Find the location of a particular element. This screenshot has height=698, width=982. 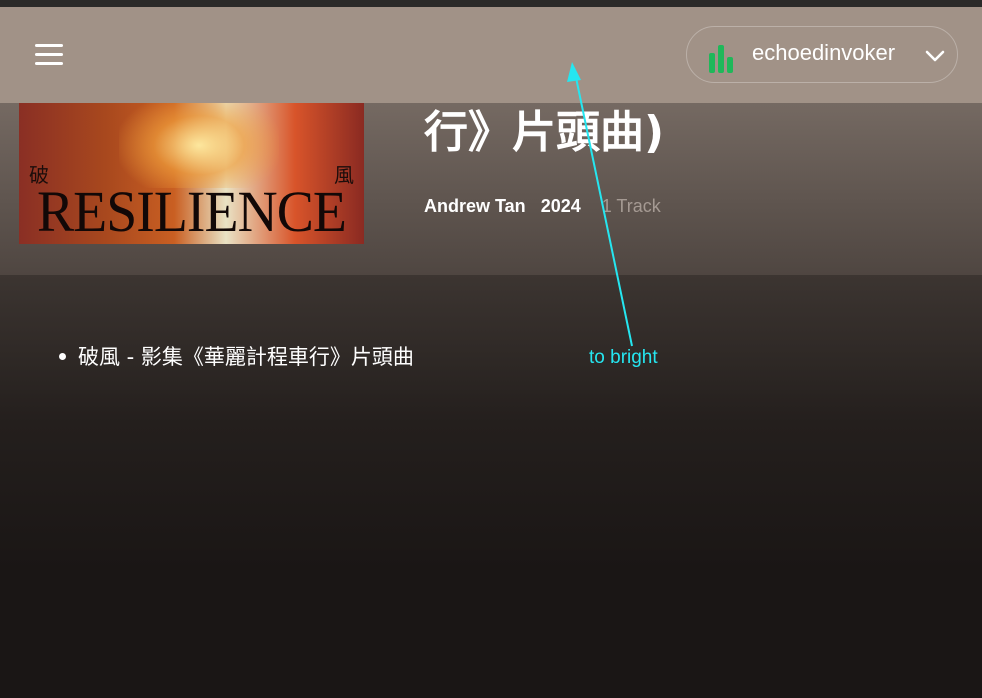

track-list: 破風 - 影集《華麗計程車行》片頭曲 is located at coordinates (236, 357).